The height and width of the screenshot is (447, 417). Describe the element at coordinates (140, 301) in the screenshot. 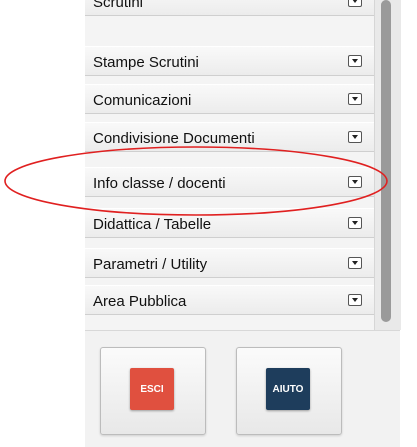

I see `menu-item-label: Area Pubblica` at that location.